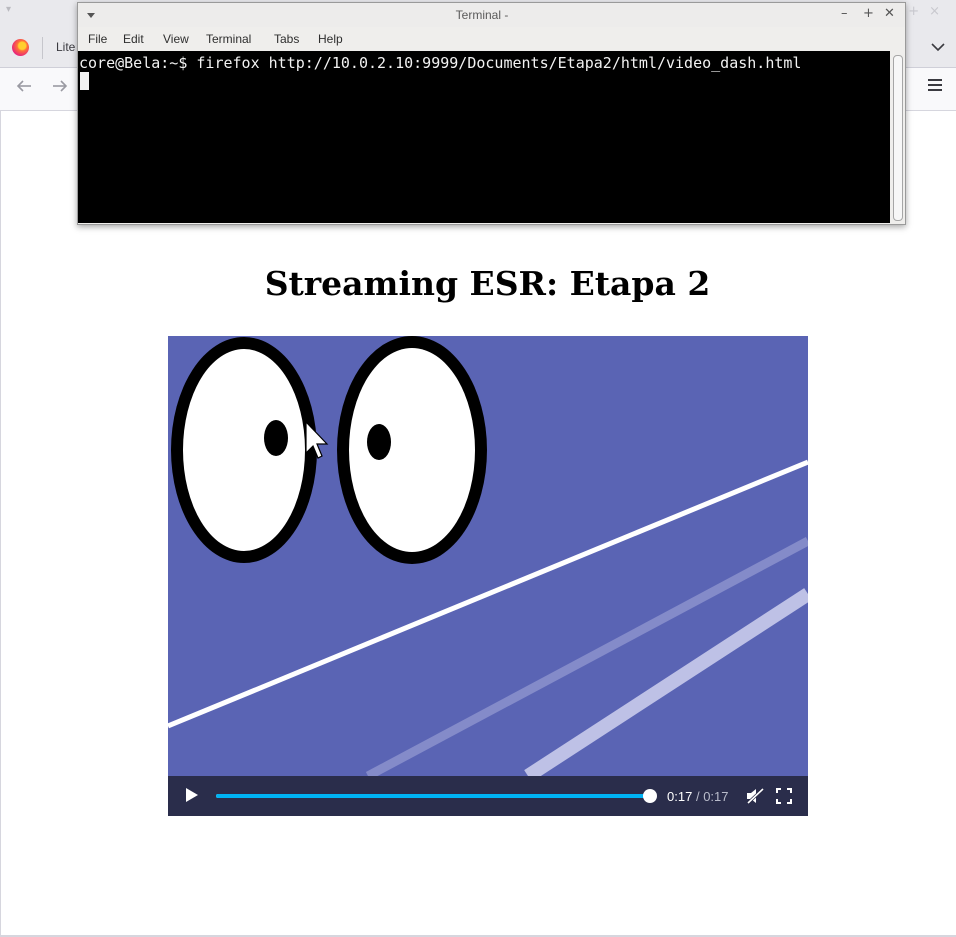  Describe the element at coordinates (784, 796) in the screenshot. I see `fullscreen-icon` at that location.